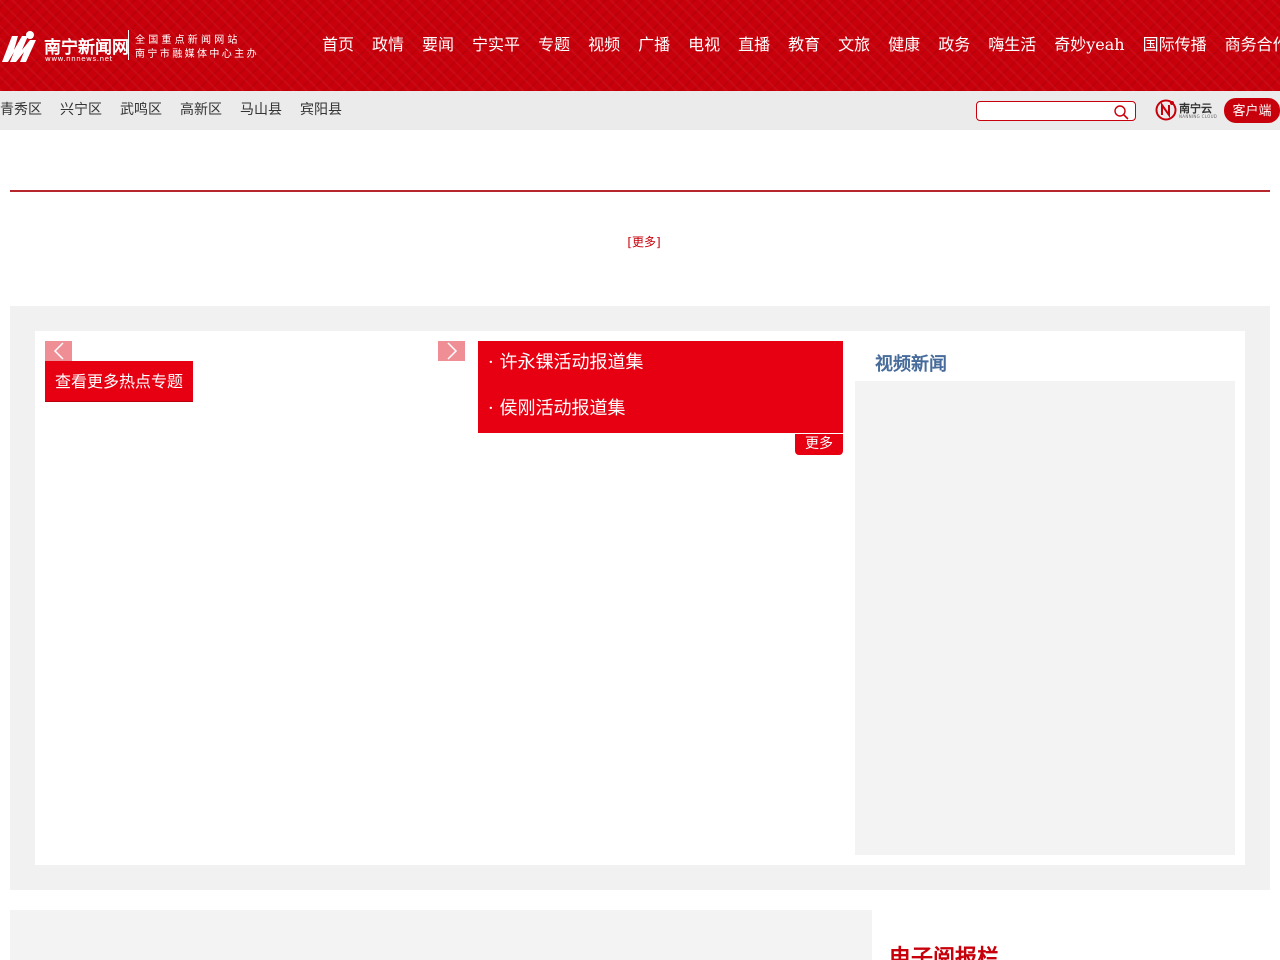 The image size is (1280, 960). I want to click on nav-item-lifestyle: 嗨生活, so click(1012, 45).